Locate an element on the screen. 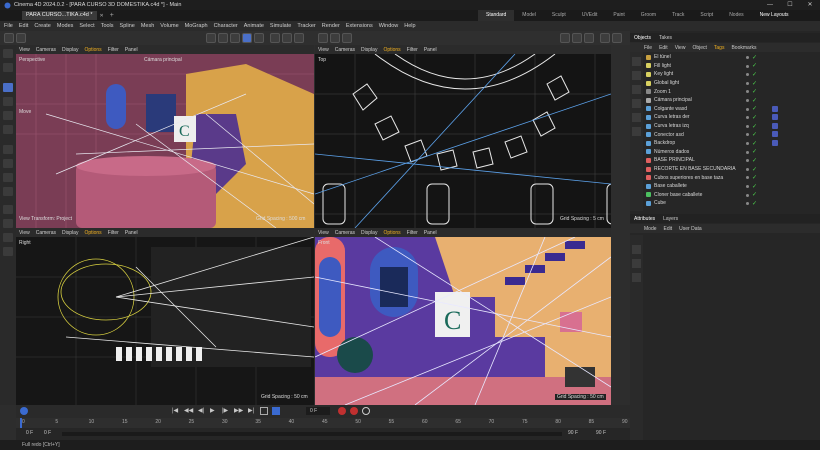  menu-mograph: MoGraph is located at coordinates (196, 26).